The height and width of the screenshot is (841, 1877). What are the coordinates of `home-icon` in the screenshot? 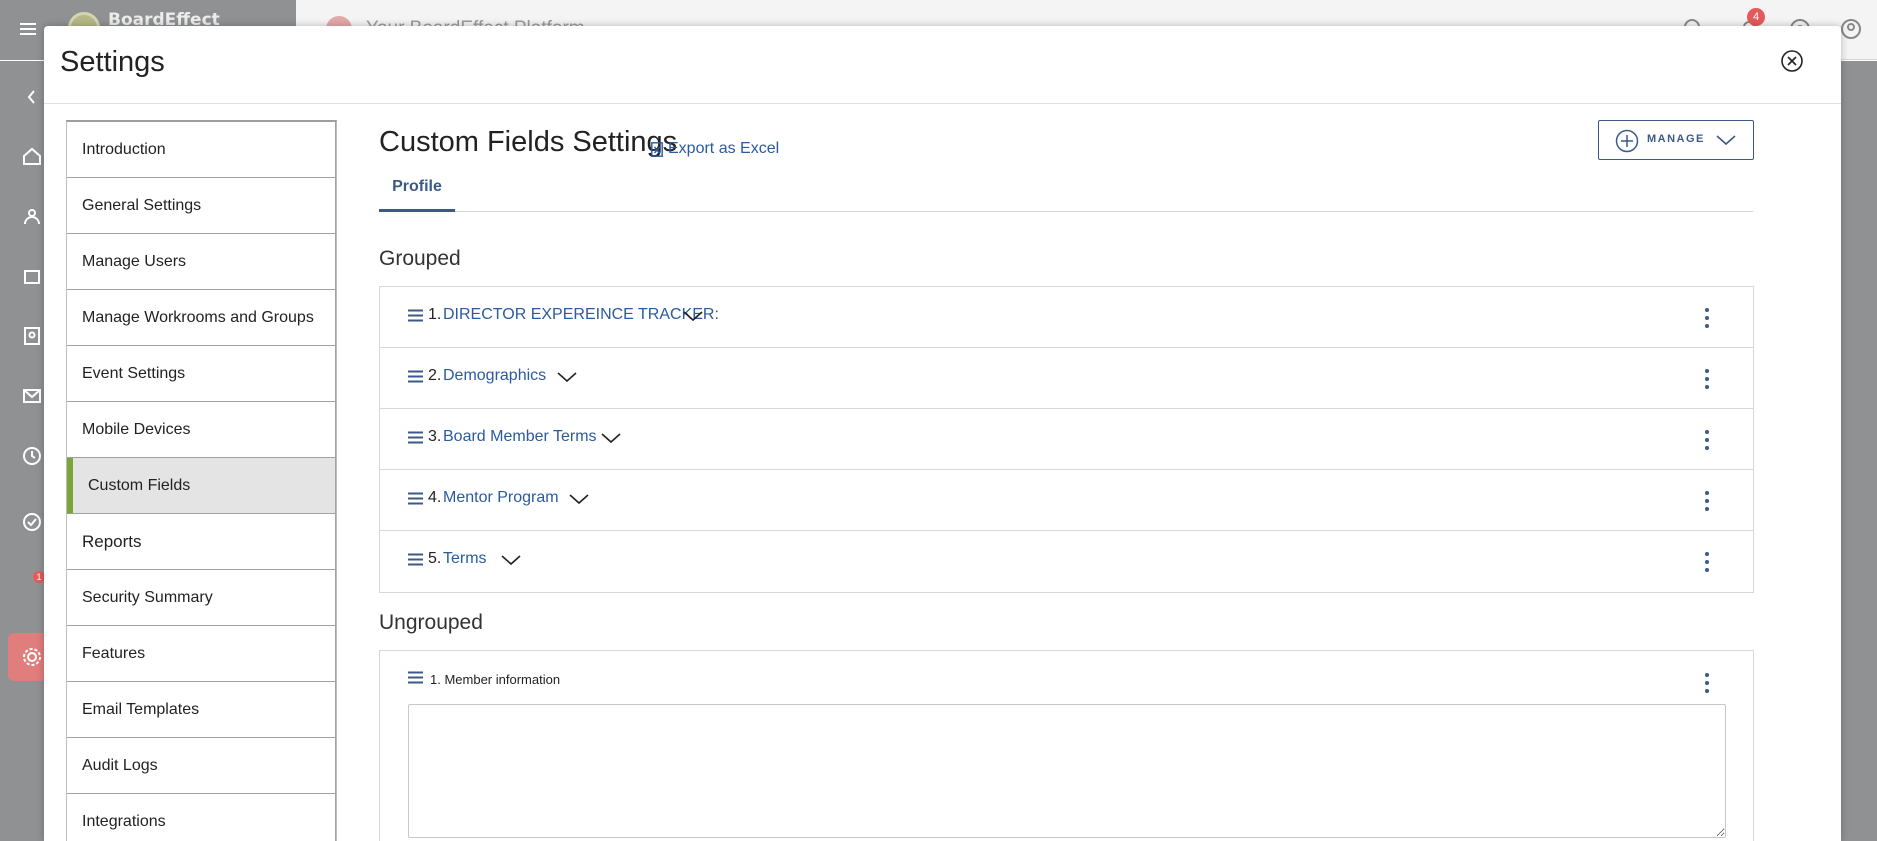 It's located at (32, 156).